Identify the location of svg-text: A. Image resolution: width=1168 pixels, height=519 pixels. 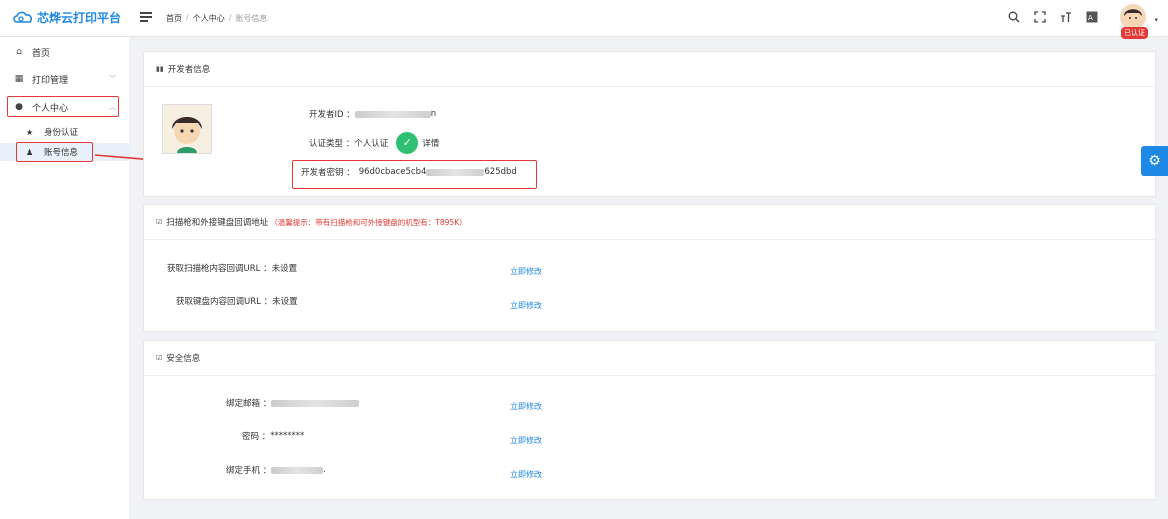
(1090, 18).